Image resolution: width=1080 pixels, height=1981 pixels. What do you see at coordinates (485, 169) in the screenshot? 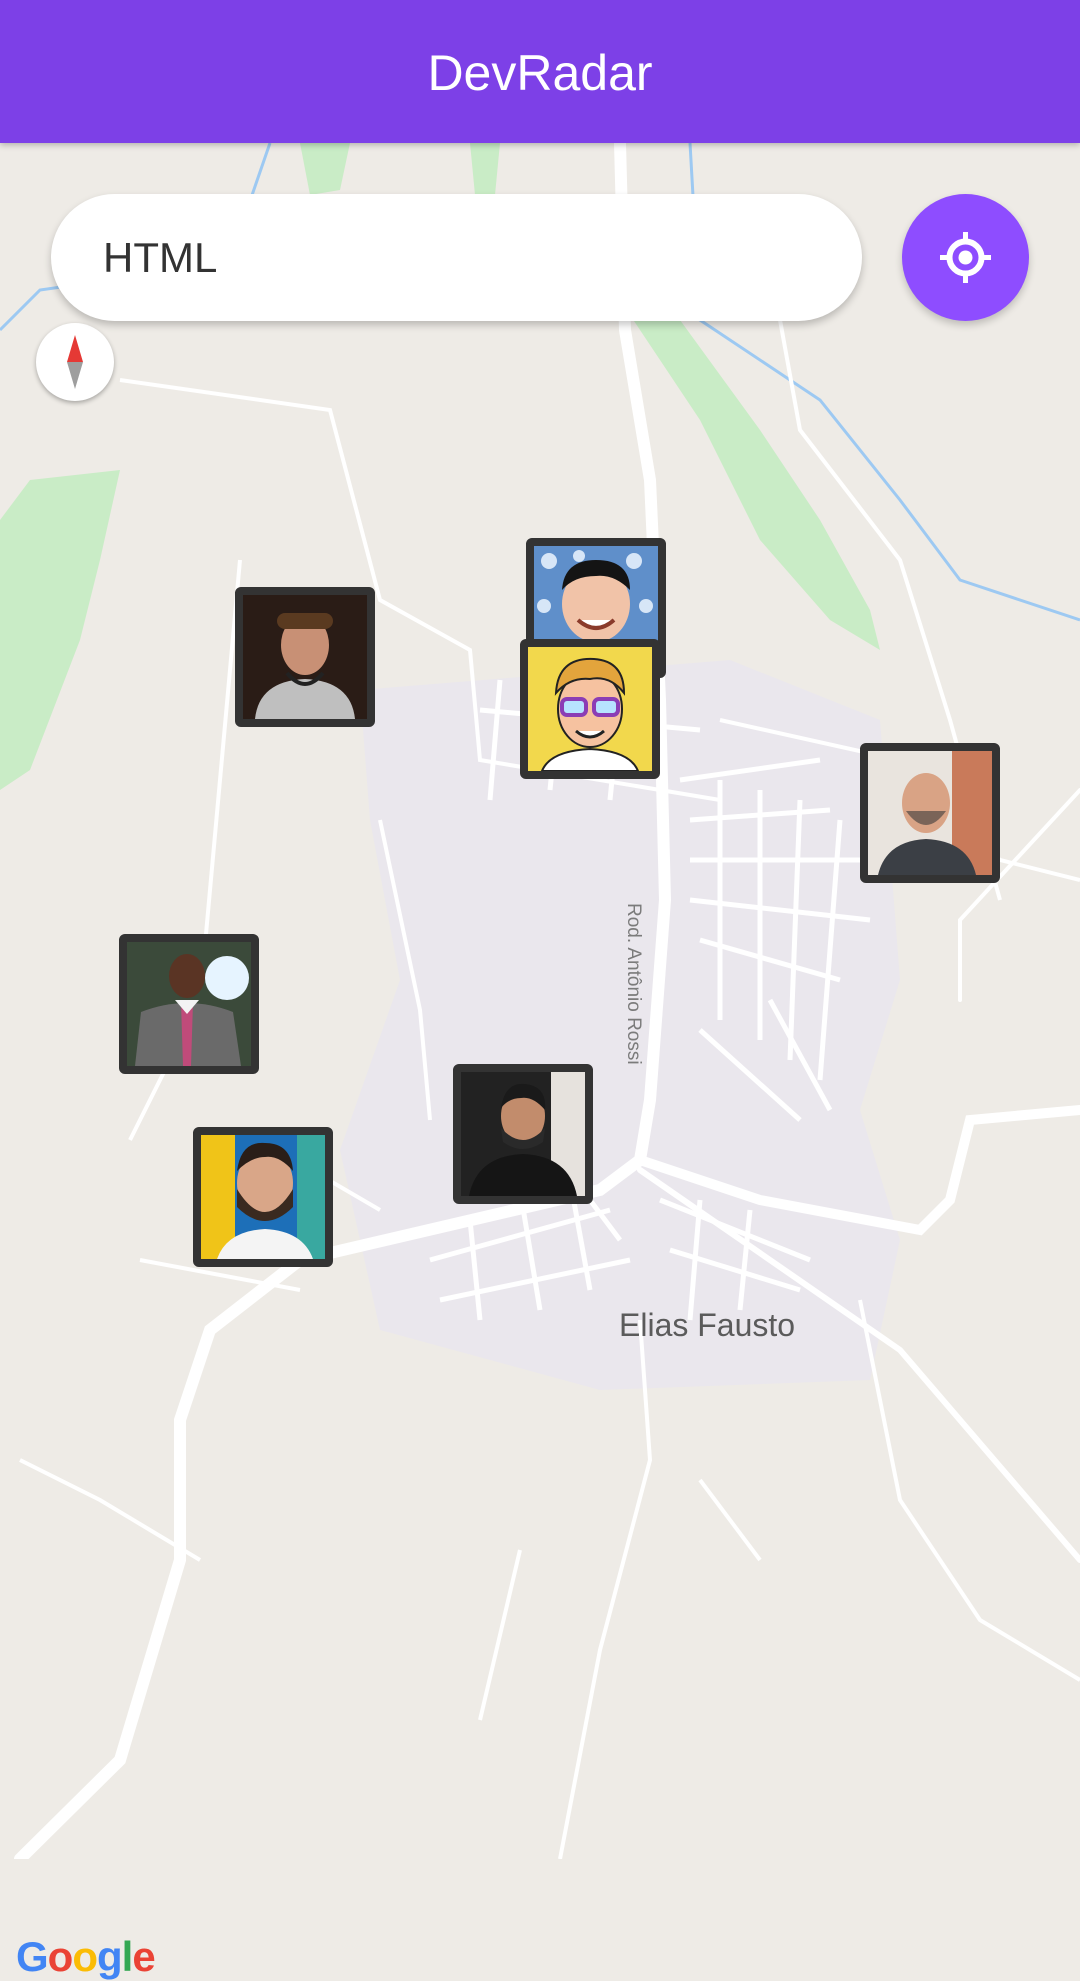
I see `park-area-top2` at bounding box center [485, 169].